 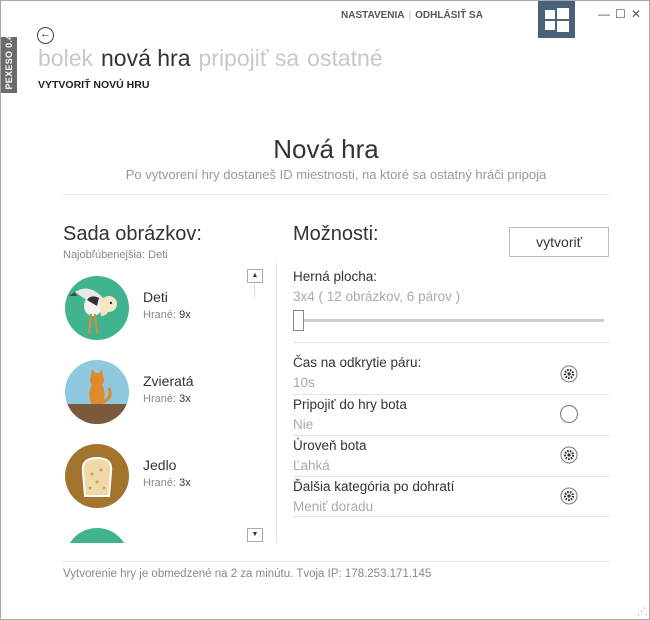 I want to click on list-item-name: Deti, so click(x=155, y=297).